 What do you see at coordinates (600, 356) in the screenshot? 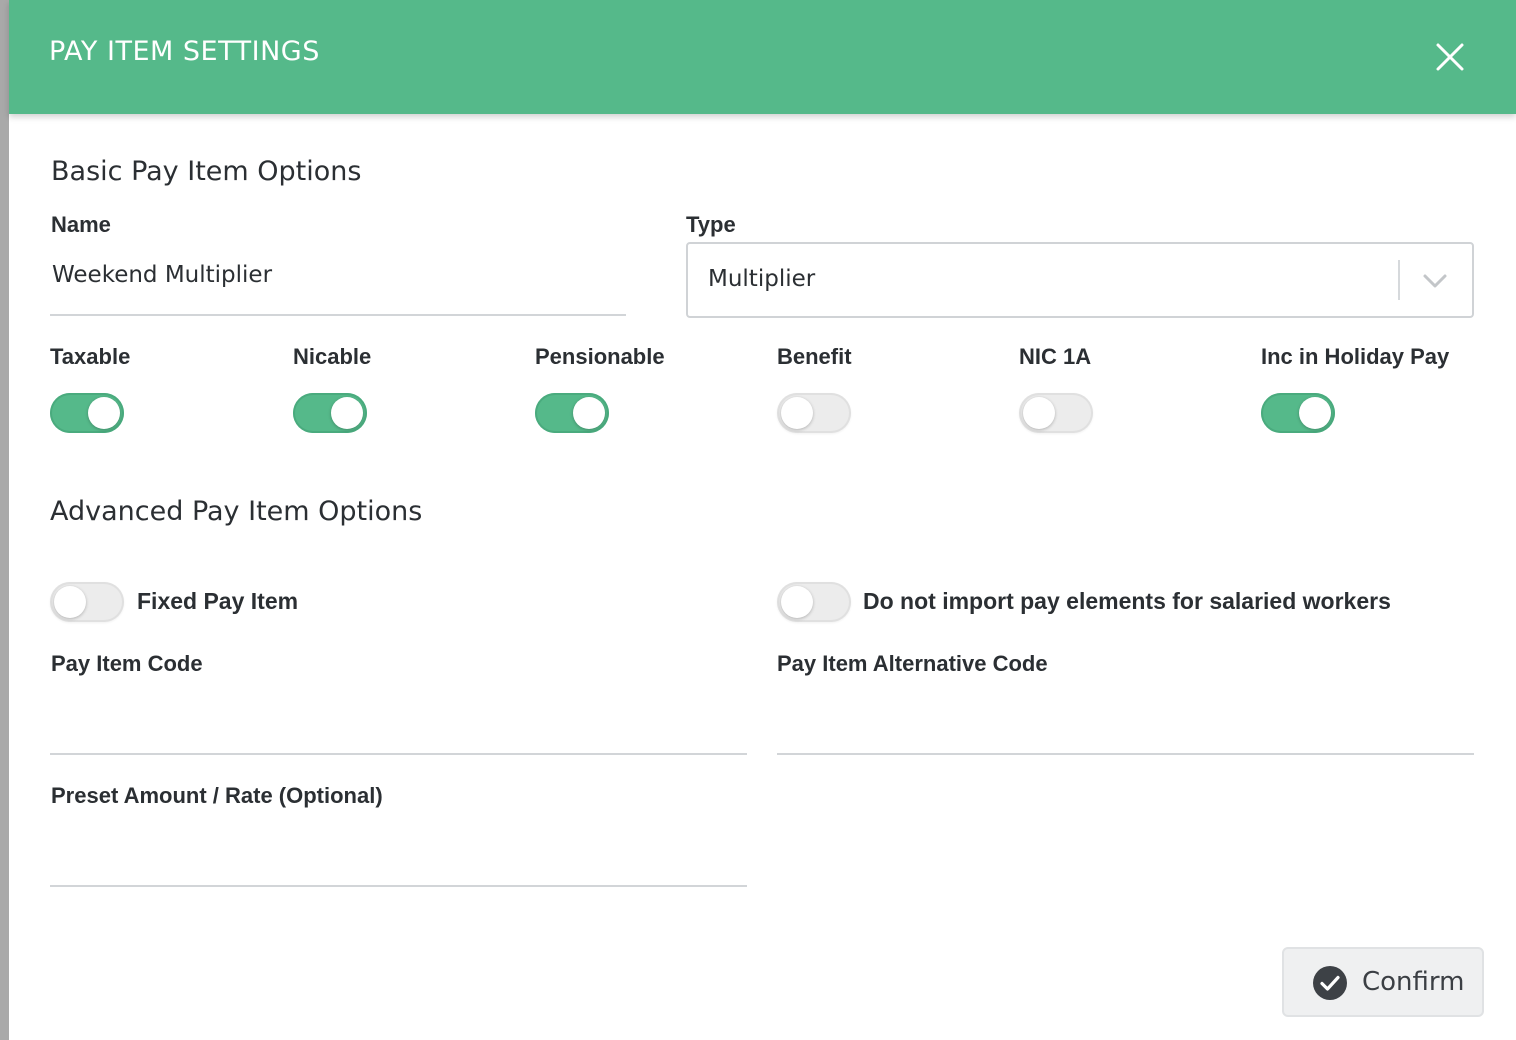
I see `pensionable-label: Pensionable` at bounding box center [600, 356].